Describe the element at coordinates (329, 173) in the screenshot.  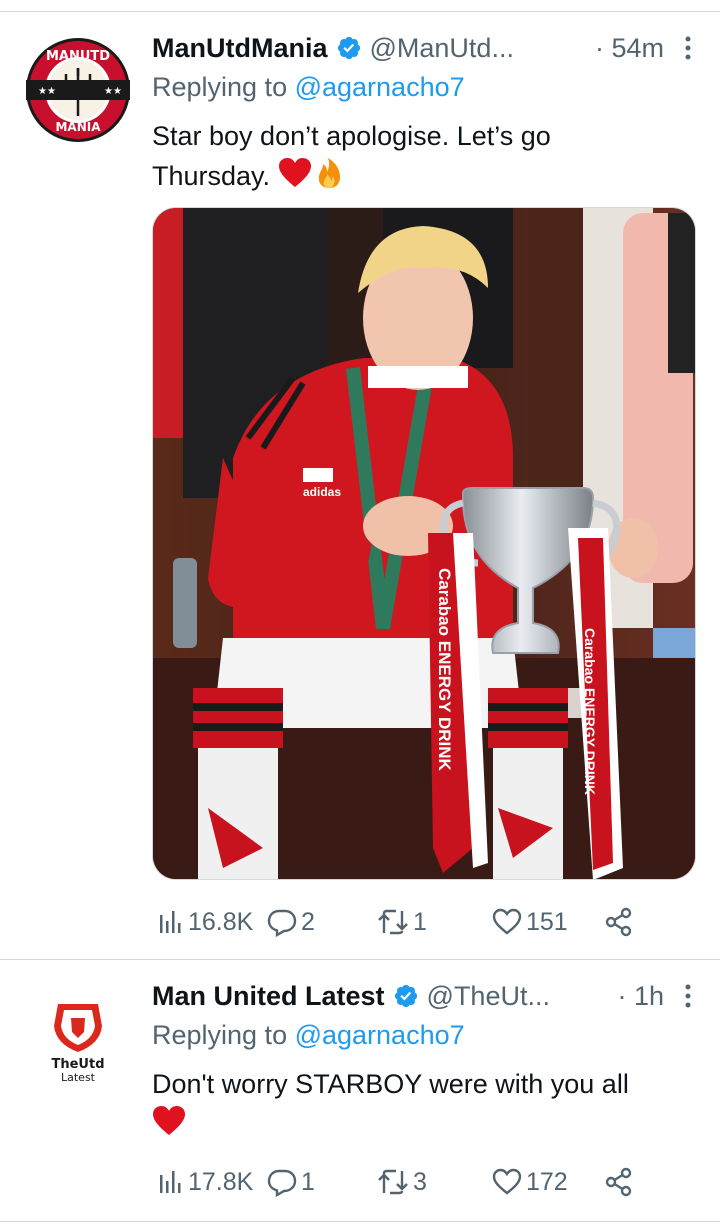
I see `fire-emoji` at that location.